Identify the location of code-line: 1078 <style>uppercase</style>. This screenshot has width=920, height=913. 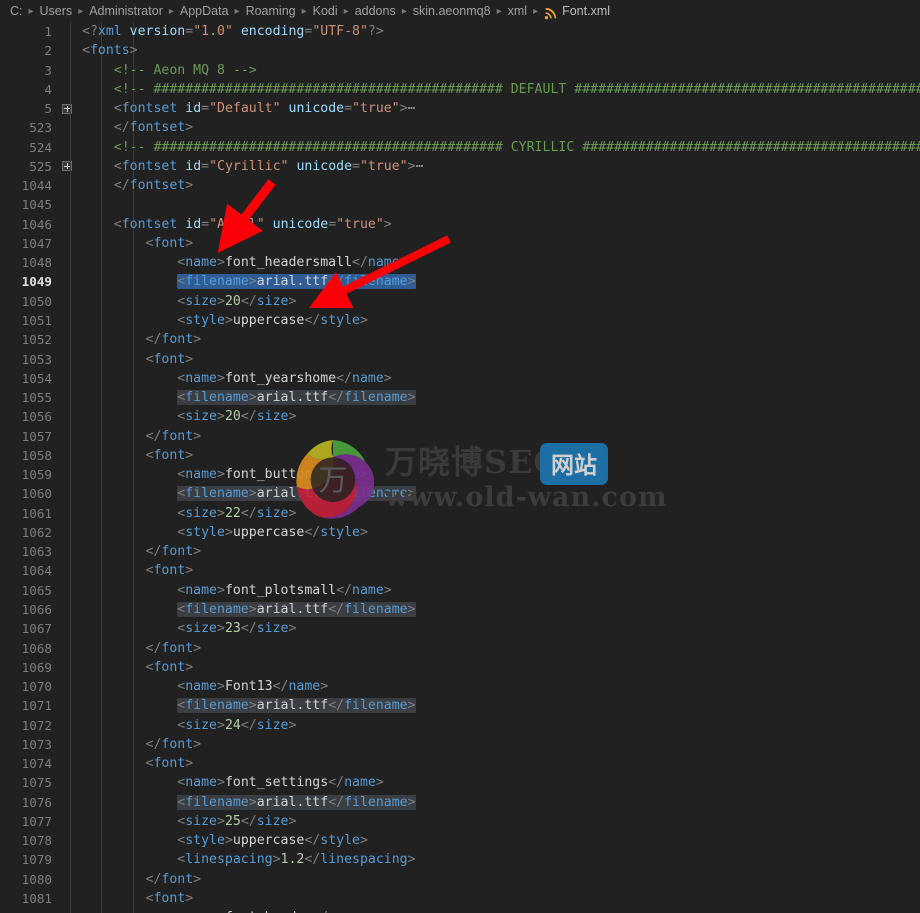
(460, 840).